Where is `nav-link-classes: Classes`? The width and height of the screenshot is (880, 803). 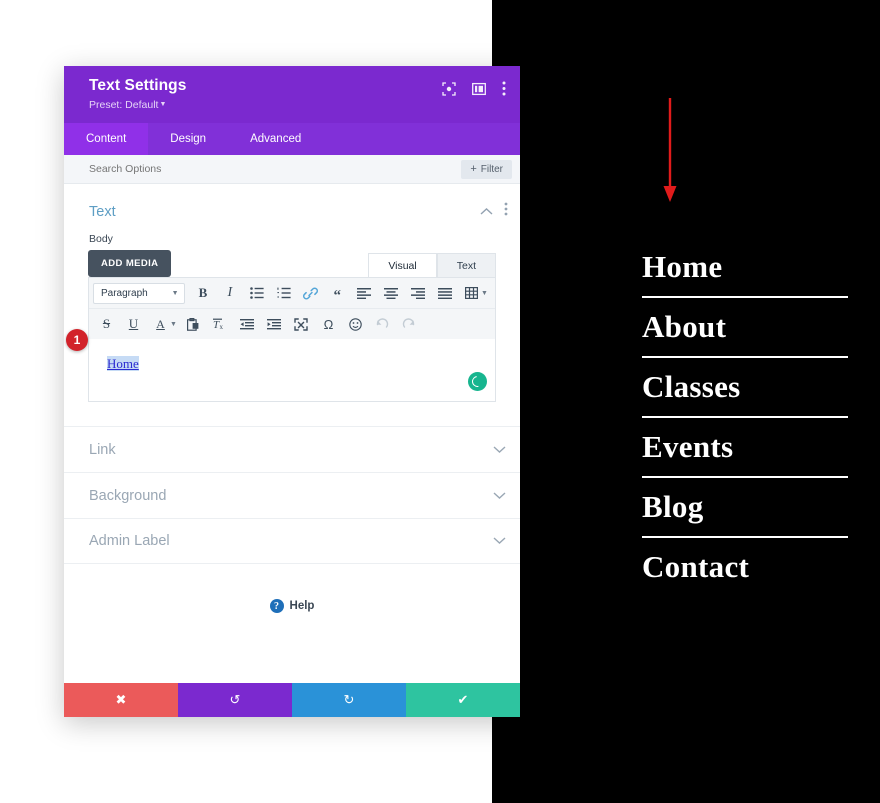
nav-link-classes: Classes is located at coordinates (745, 387).